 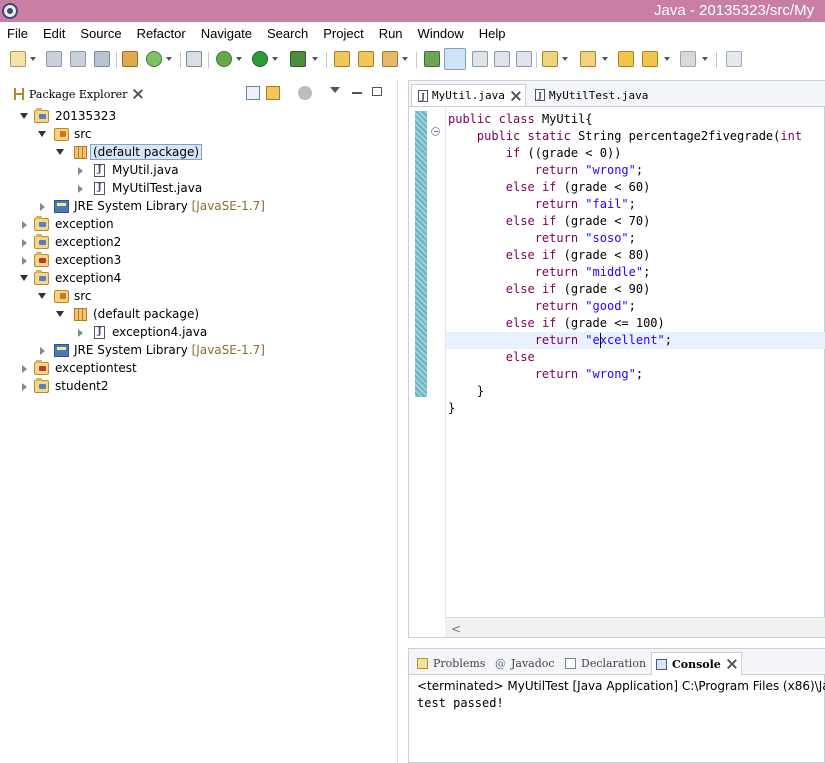 I want to click on minimize-icon, so click(x=357, y=93).